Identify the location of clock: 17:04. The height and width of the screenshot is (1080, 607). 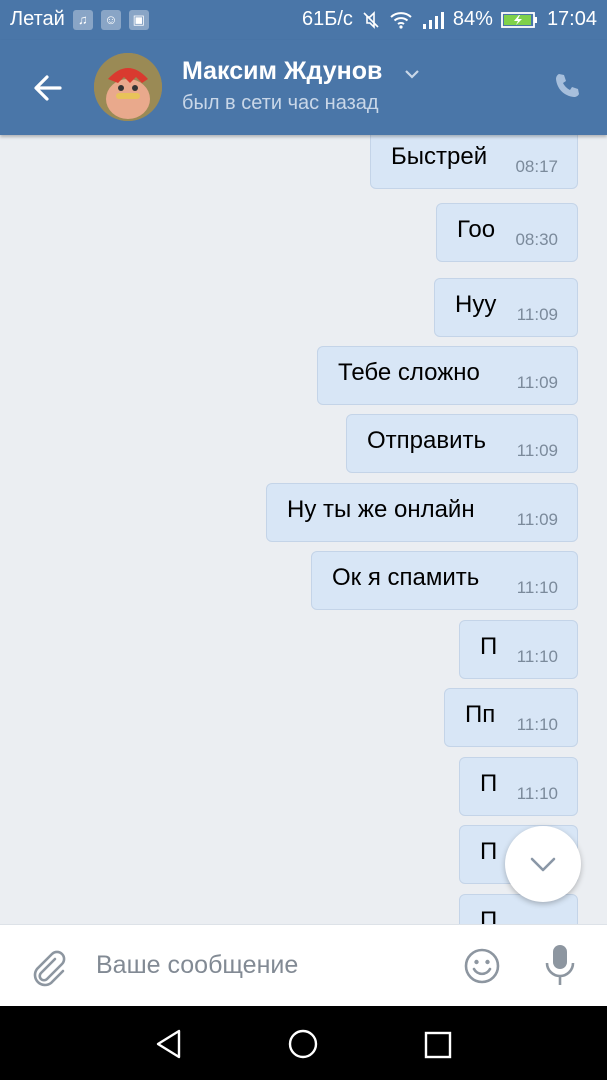
(571, 19).